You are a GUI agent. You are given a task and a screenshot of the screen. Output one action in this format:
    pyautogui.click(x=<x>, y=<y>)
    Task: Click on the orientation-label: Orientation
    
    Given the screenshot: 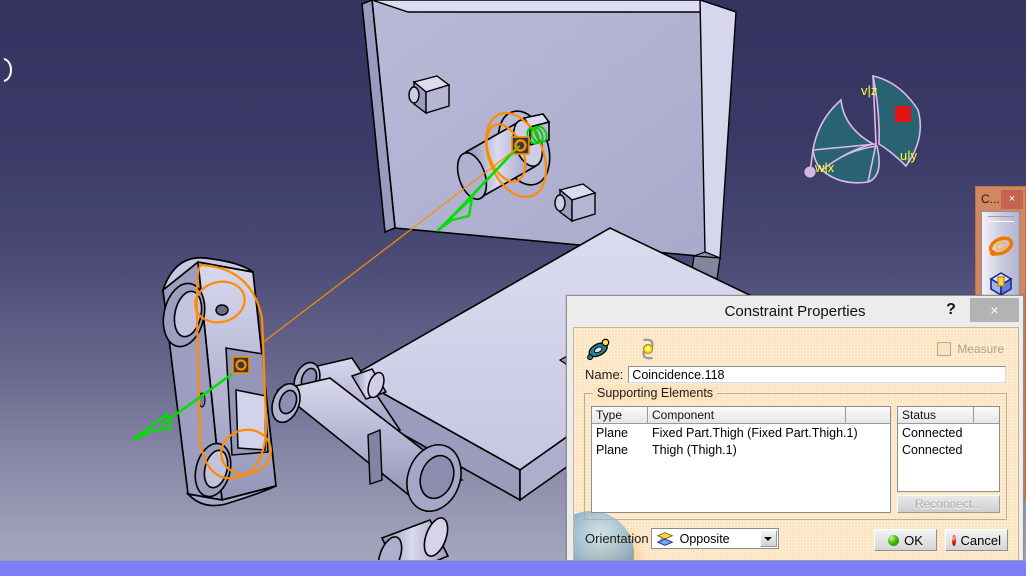 What is the action you would take?
    pyautogui.click(x=617, y=538)
    